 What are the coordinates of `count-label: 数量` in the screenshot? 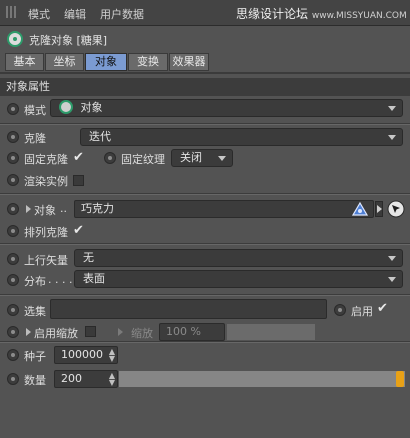 It's located at (35, 380).